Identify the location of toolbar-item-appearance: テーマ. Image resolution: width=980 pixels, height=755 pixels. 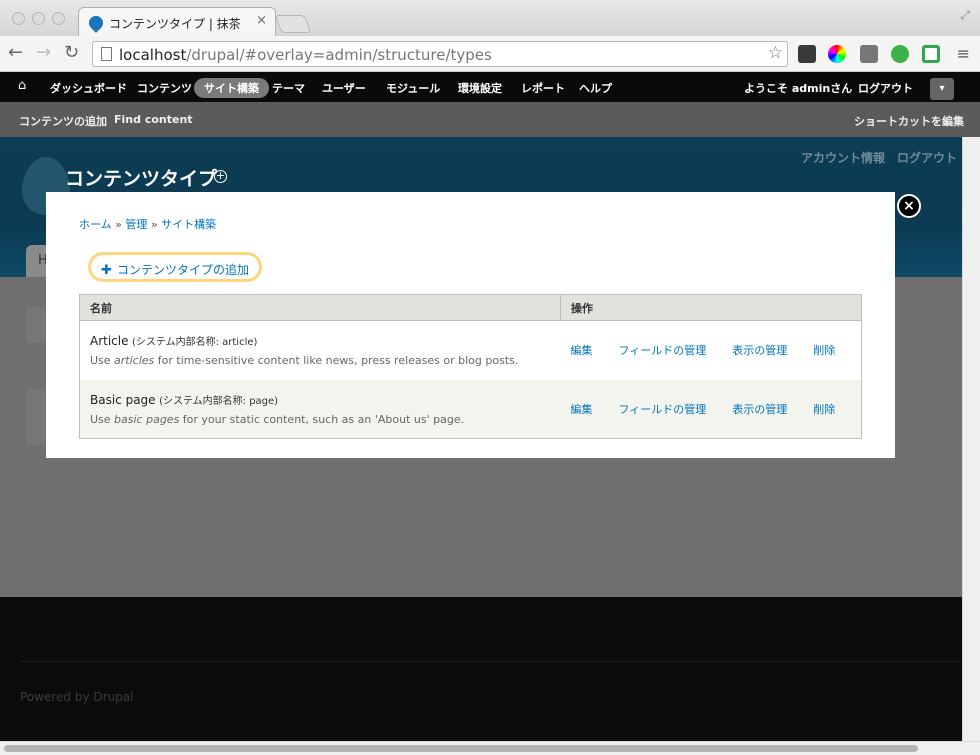
(288, 88).